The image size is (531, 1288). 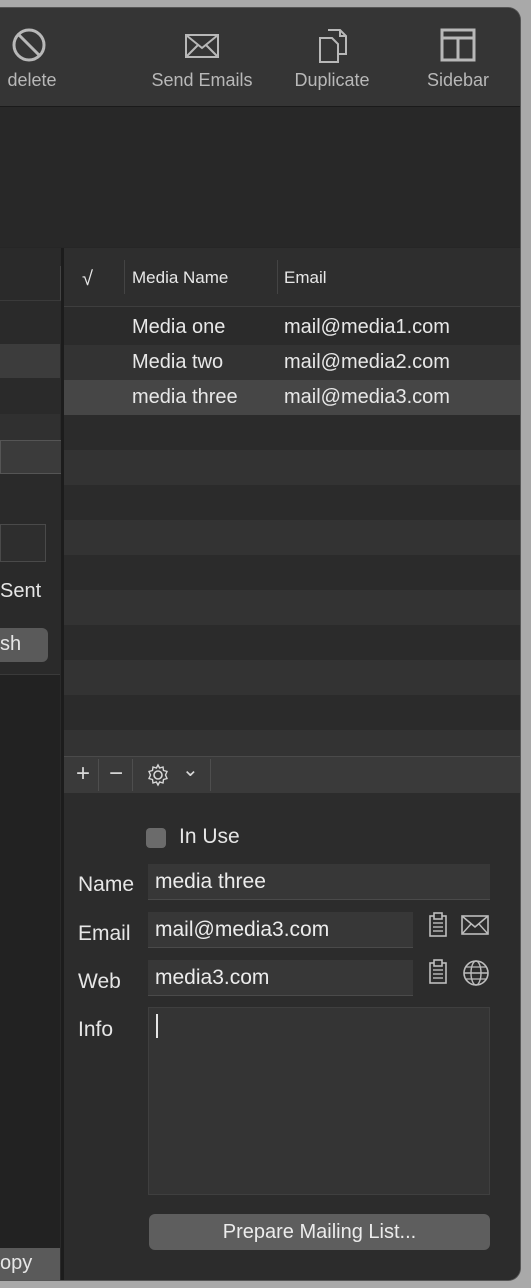 I want to click on prohibited-icon, so click(x=29, y=45).